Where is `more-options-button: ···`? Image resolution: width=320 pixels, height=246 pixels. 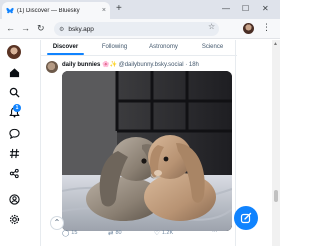 more-options-button: ··· is located at coordinates (215, 232).